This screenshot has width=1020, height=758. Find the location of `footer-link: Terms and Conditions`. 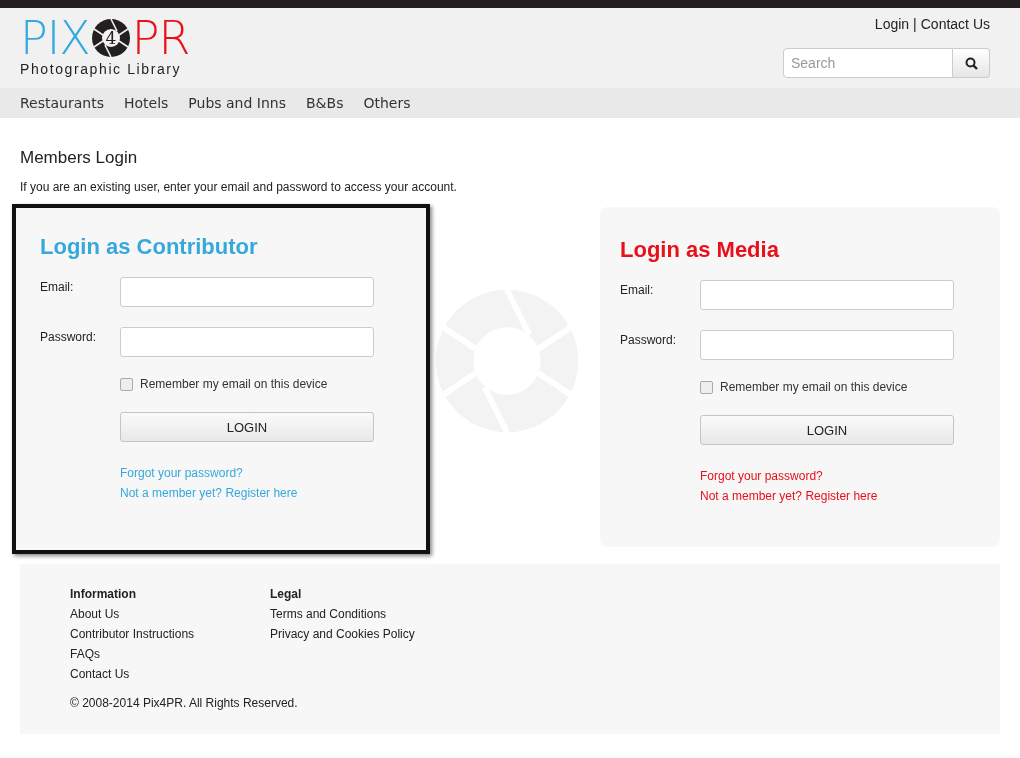

footer-link: Terms and Conditions is located at coordinates (370, 614).